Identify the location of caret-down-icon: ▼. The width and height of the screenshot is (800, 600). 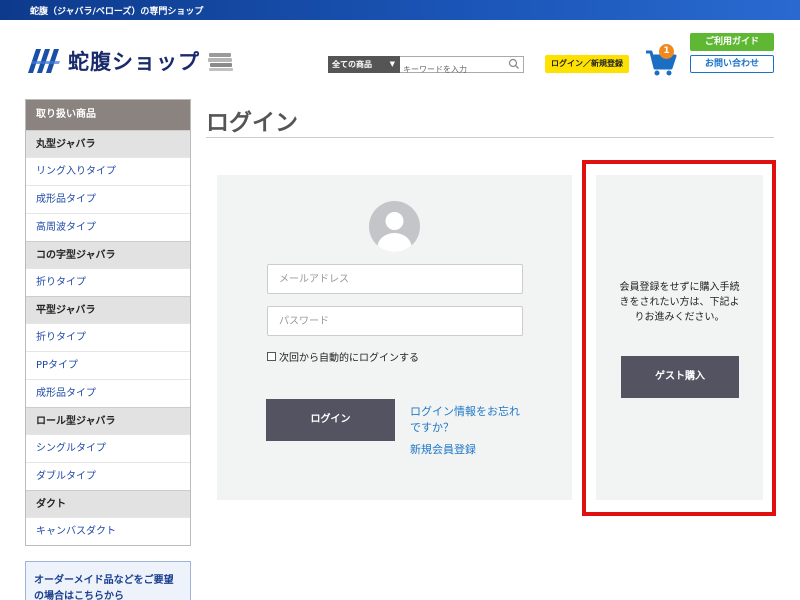
(392, 64).